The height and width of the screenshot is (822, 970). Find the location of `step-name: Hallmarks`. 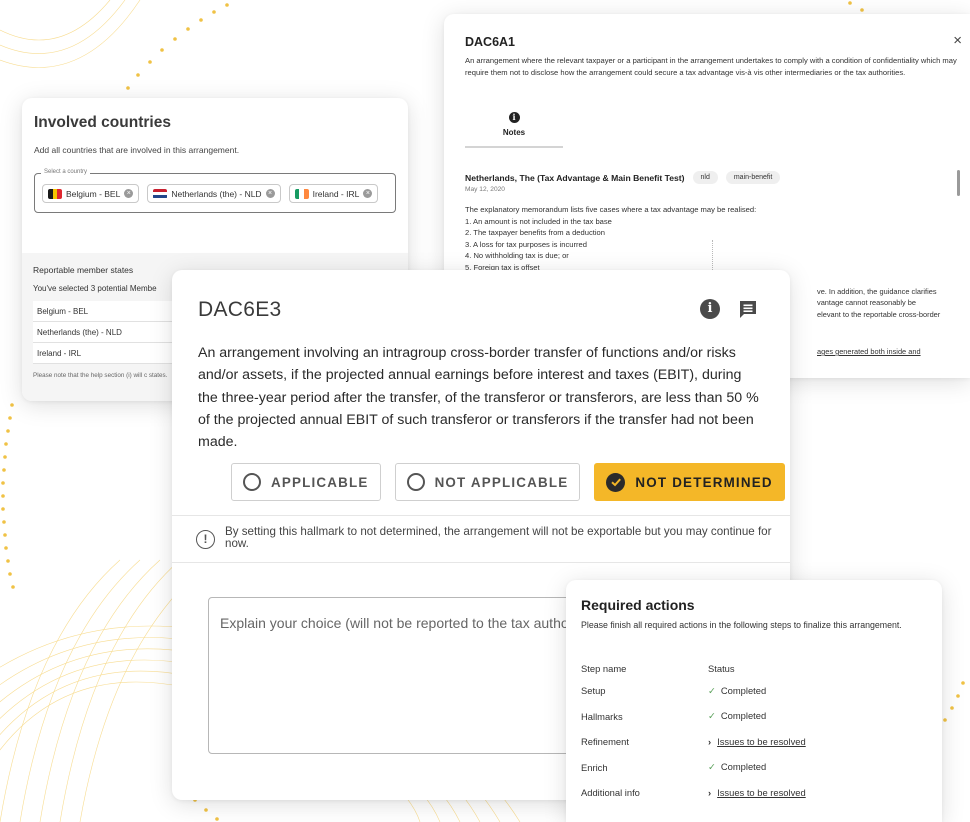

step-name: Hallmarks is located at coordinates (602, 716).